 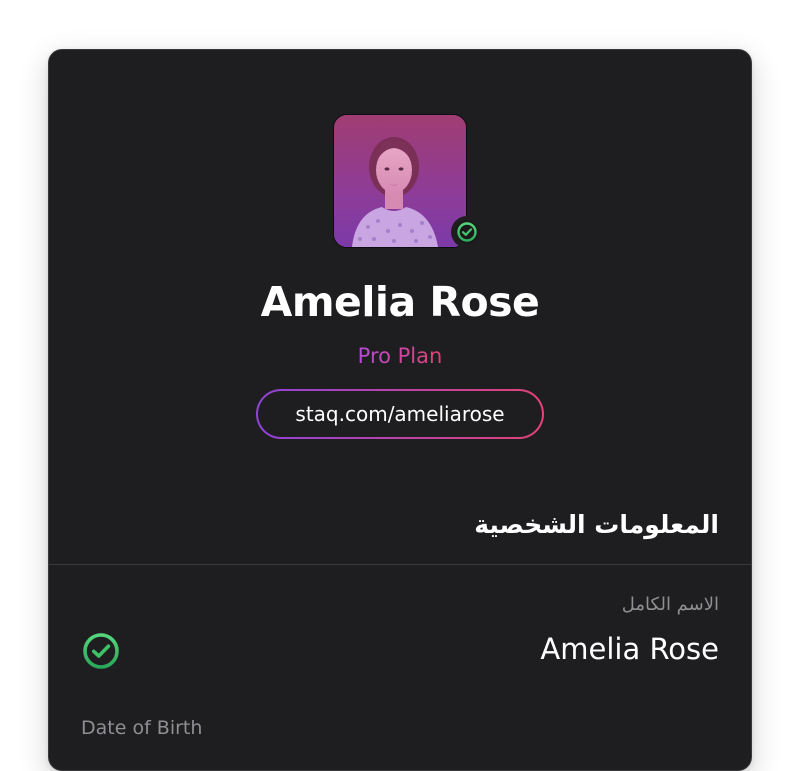 I want to click on portrait-icon, so click(x=400, y=181).